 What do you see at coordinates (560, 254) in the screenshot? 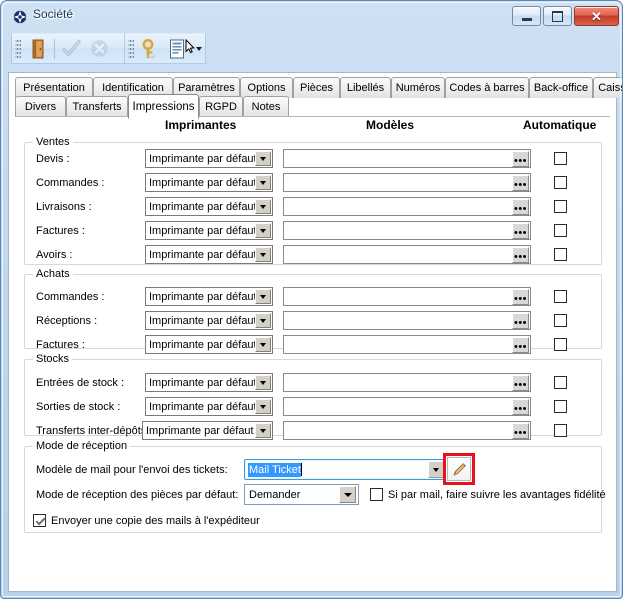
I see `auto-checkbox-avoirs` at bounding box center [560, 254].